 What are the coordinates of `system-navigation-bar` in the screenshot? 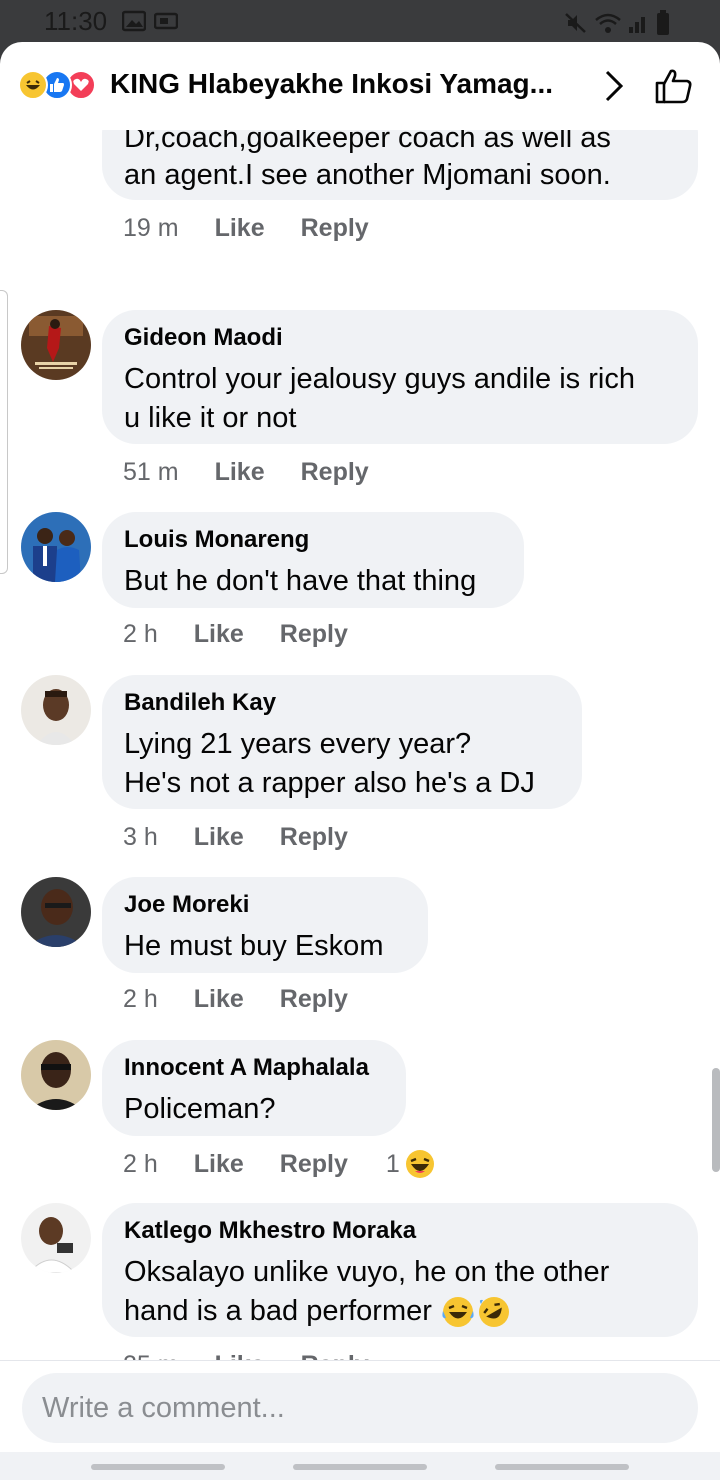 It's located at (360, 1466).